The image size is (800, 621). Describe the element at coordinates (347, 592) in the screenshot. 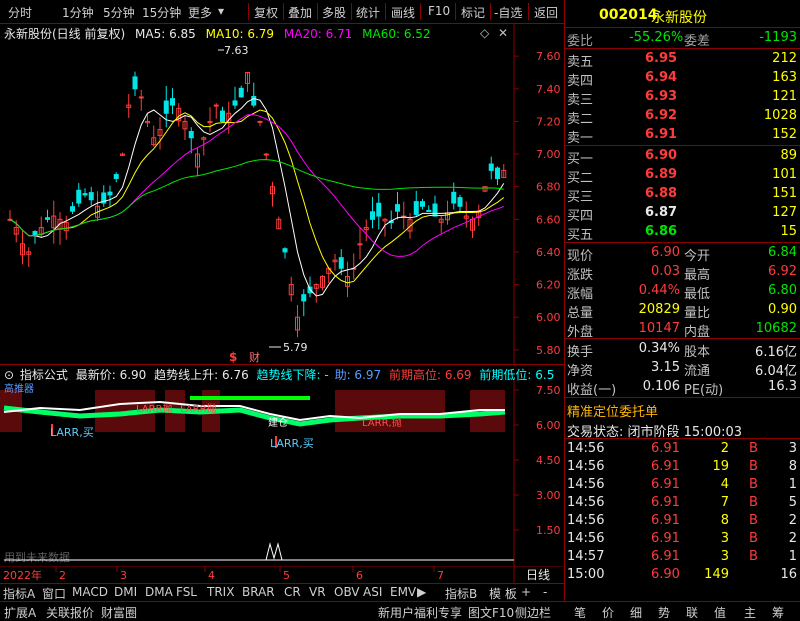

I see `indicator-tab-10: OBV` at that location.